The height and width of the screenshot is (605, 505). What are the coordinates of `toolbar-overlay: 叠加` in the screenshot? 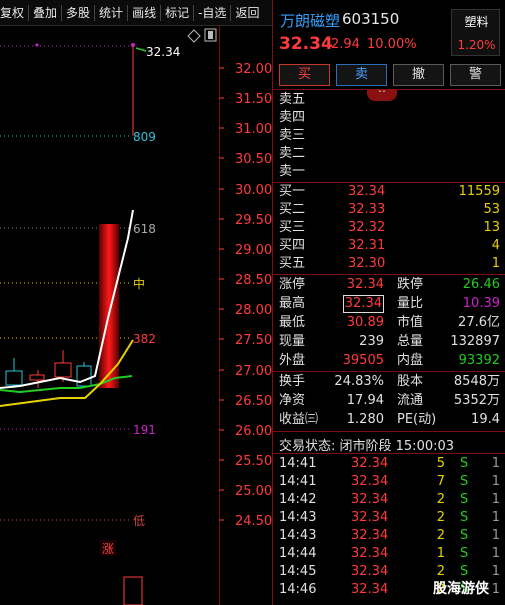 It's located at (45, 13).